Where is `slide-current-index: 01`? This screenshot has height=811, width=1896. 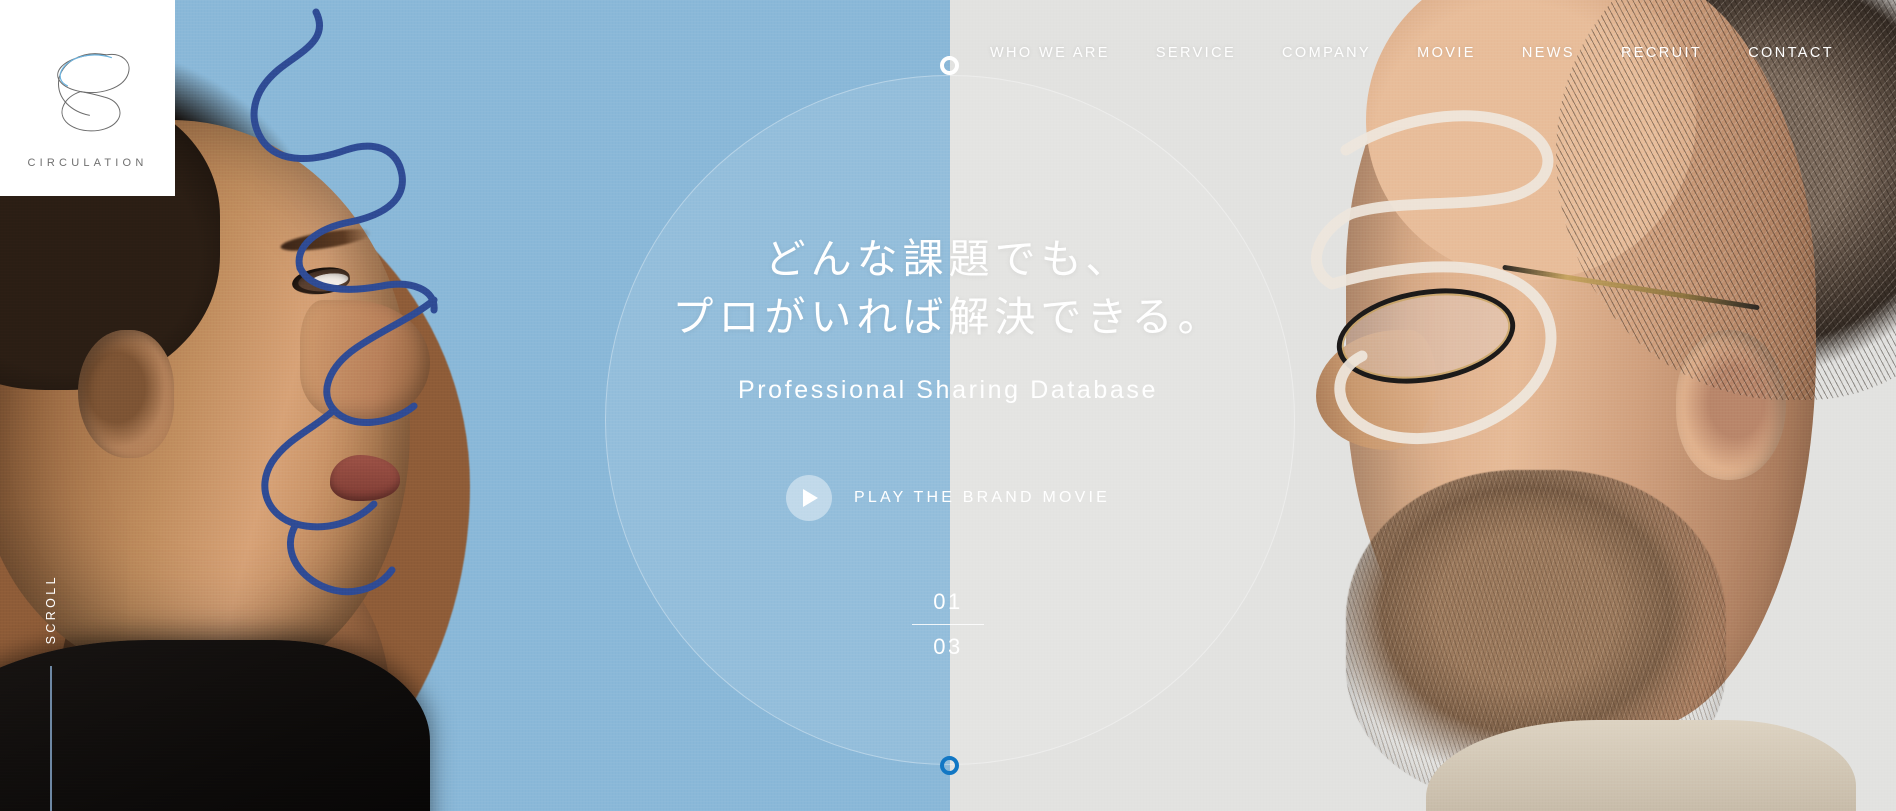 slide-current-index: 01 is located at coordinates (948, 602).